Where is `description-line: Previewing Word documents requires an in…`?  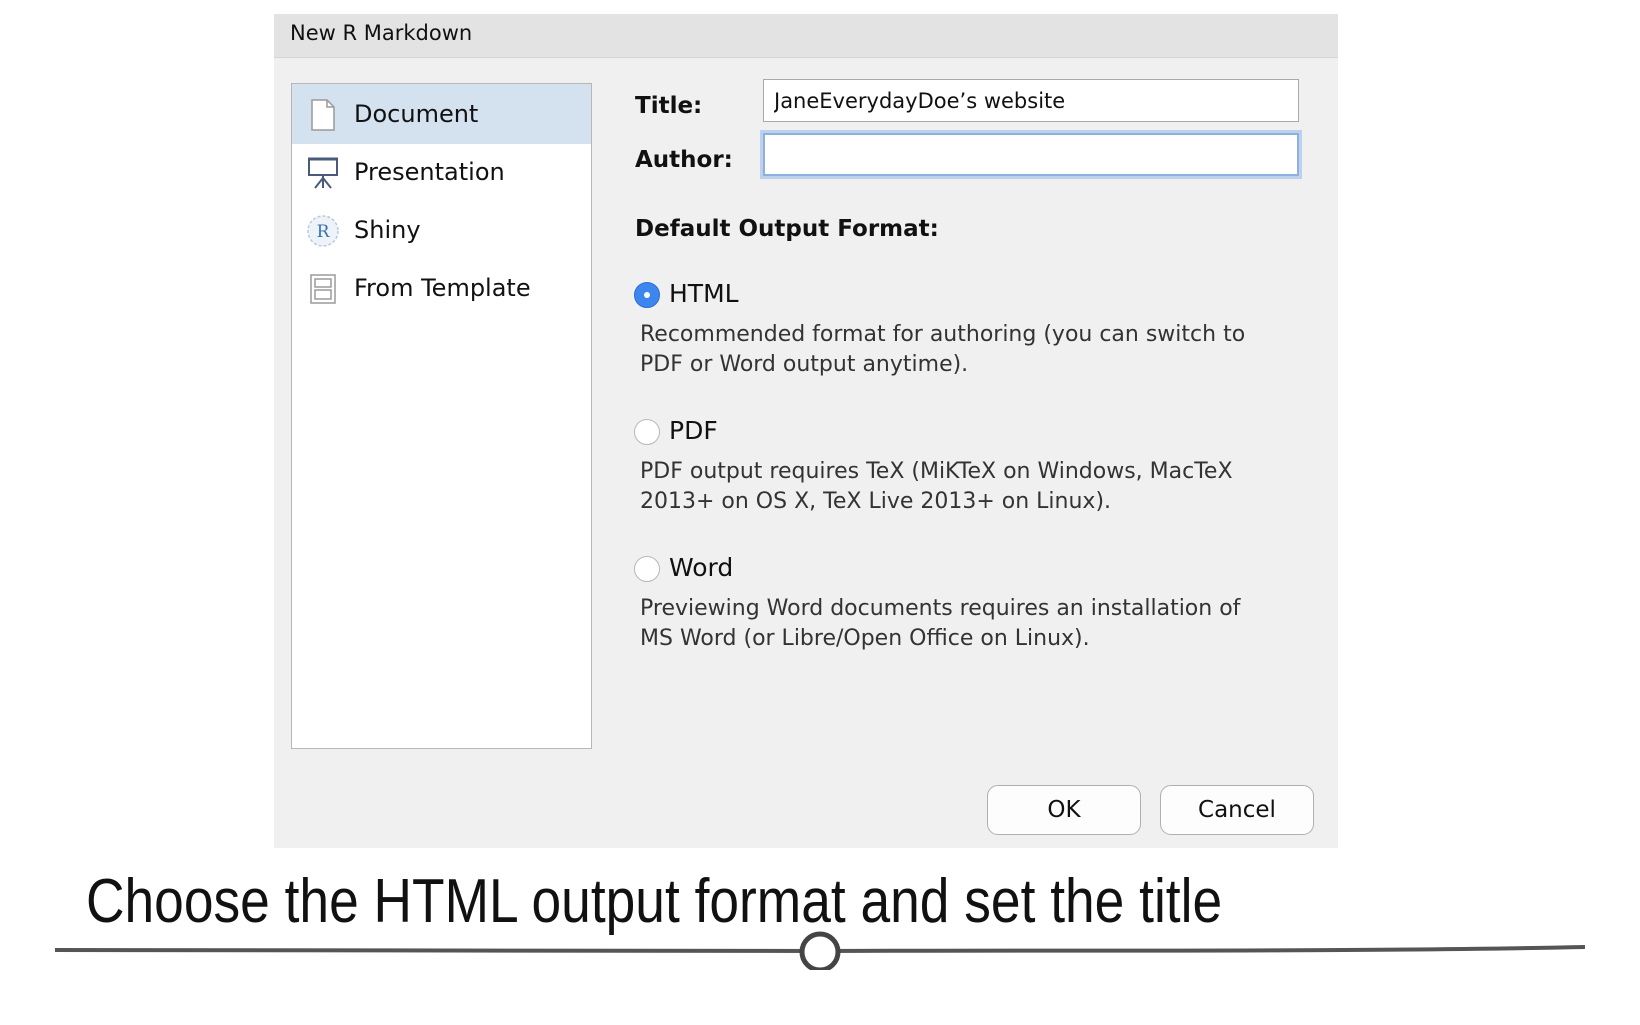 description-line: Previewing Word documents requires an in… is located at coordinates (940, 608).